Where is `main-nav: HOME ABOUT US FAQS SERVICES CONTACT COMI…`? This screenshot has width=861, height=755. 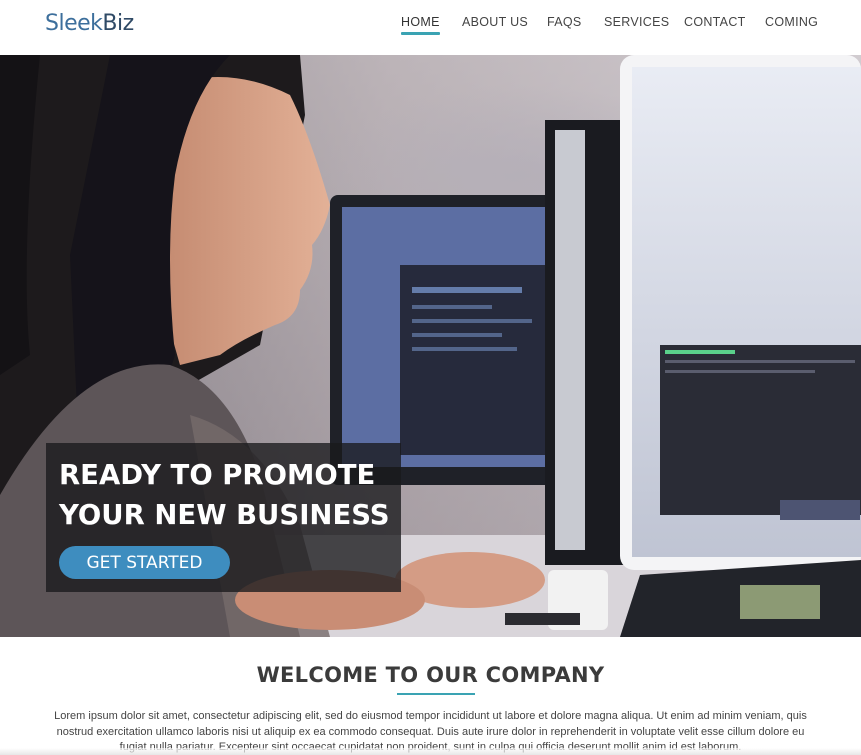
main-nav: HOME ABOUT US FAQS SERVICES CONTACT COMI… is located at coordinates (430, 30).